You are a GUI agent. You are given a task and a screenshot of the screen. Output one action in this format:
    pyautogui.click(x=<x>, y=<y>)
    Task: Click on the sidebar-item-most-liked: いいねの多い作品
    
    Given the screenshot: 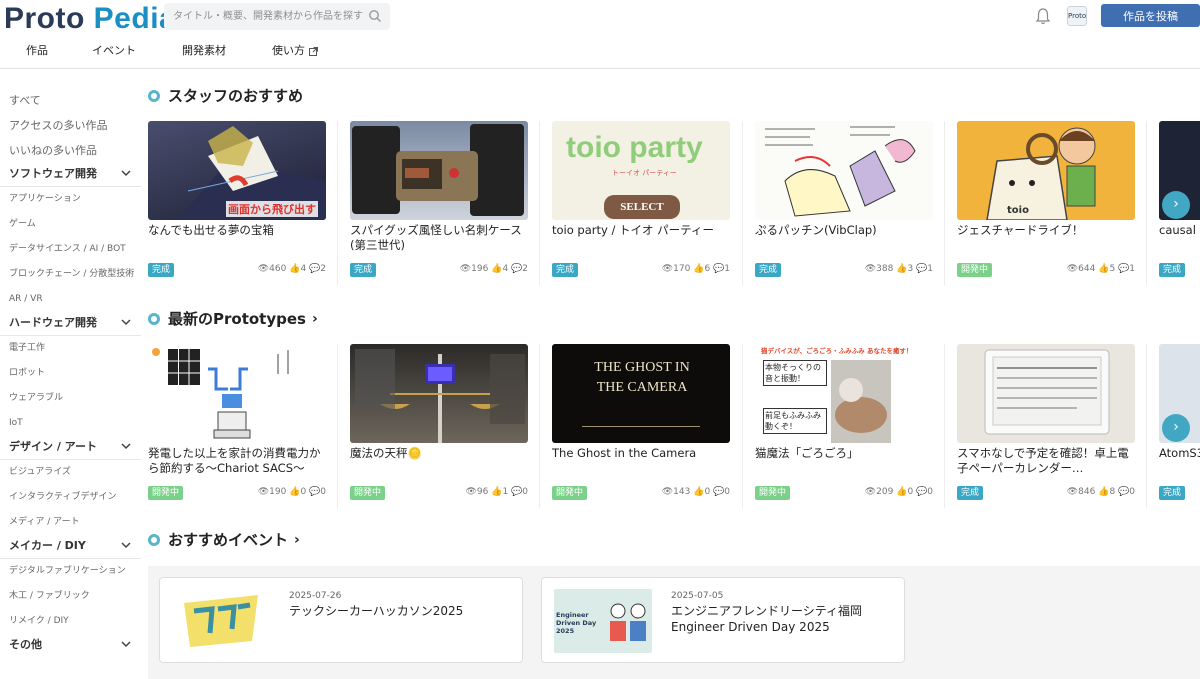 What is the action you would take?
    pyautogui.click(x=70, y=150)
    